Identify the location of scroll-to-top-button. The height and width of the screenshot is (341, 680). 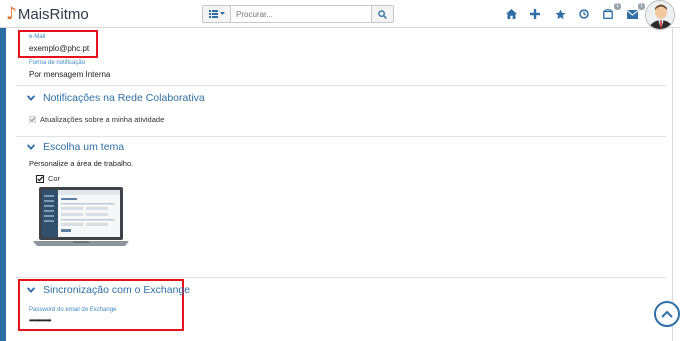
(667, 314).